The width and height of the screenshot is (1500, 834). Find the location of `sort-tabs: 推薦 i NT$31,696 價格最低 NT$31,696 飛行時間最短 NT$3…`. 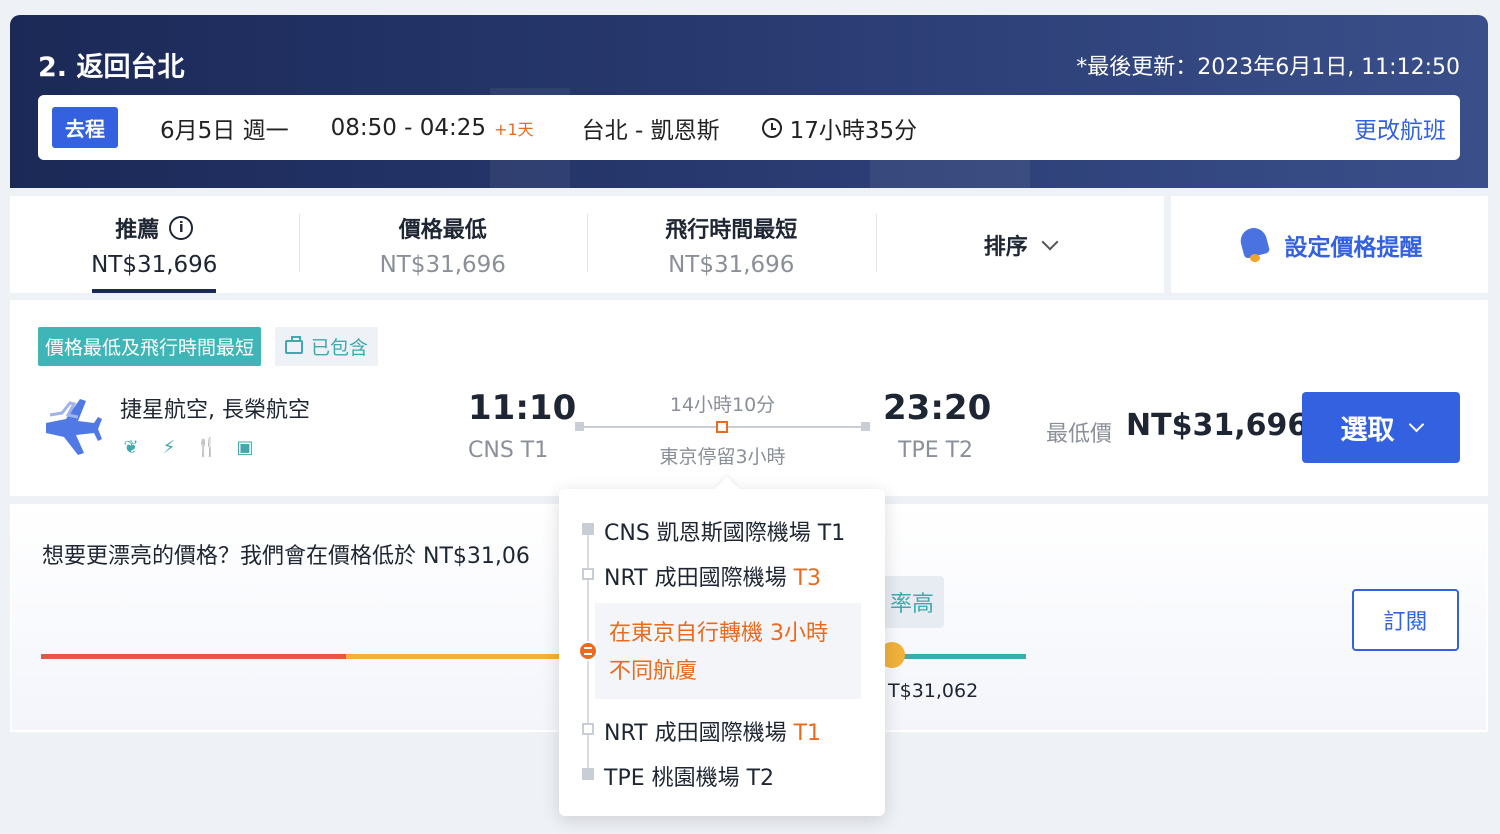

sort-tabs: 推薦 i NT$31,696 價格最低 NT$31,696 飛行時間最短 NT$3… is located at coordinates (587, 244).